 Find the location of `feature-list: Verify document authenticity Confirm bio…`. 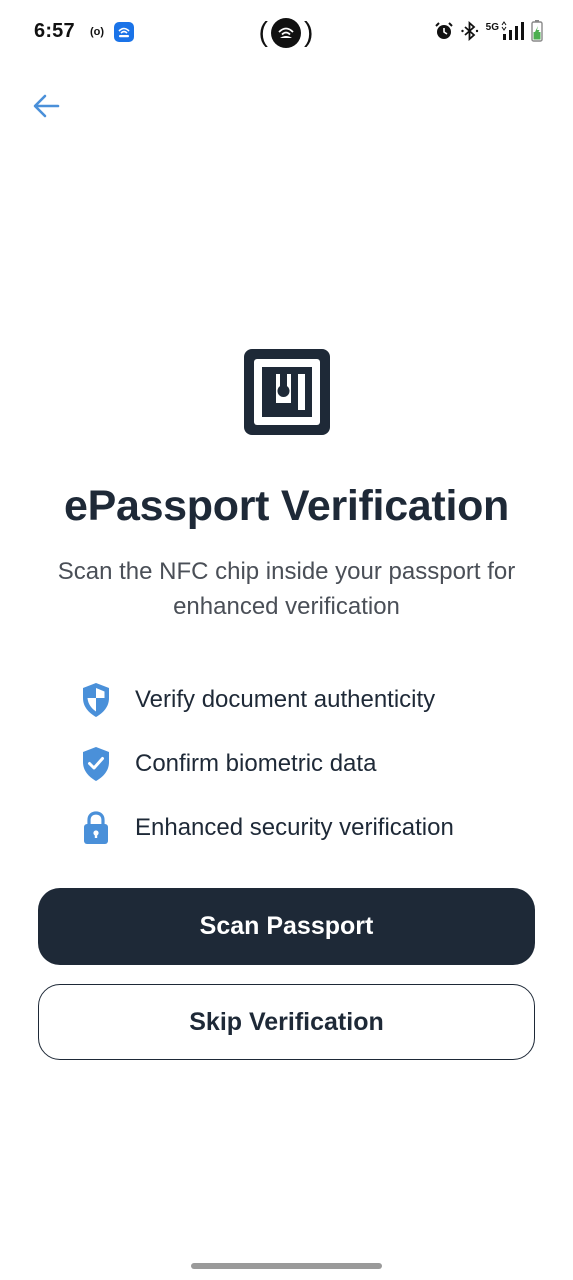

feature-list: Verify document authenticity Confirm bio… is located at coordinates (310, 764).